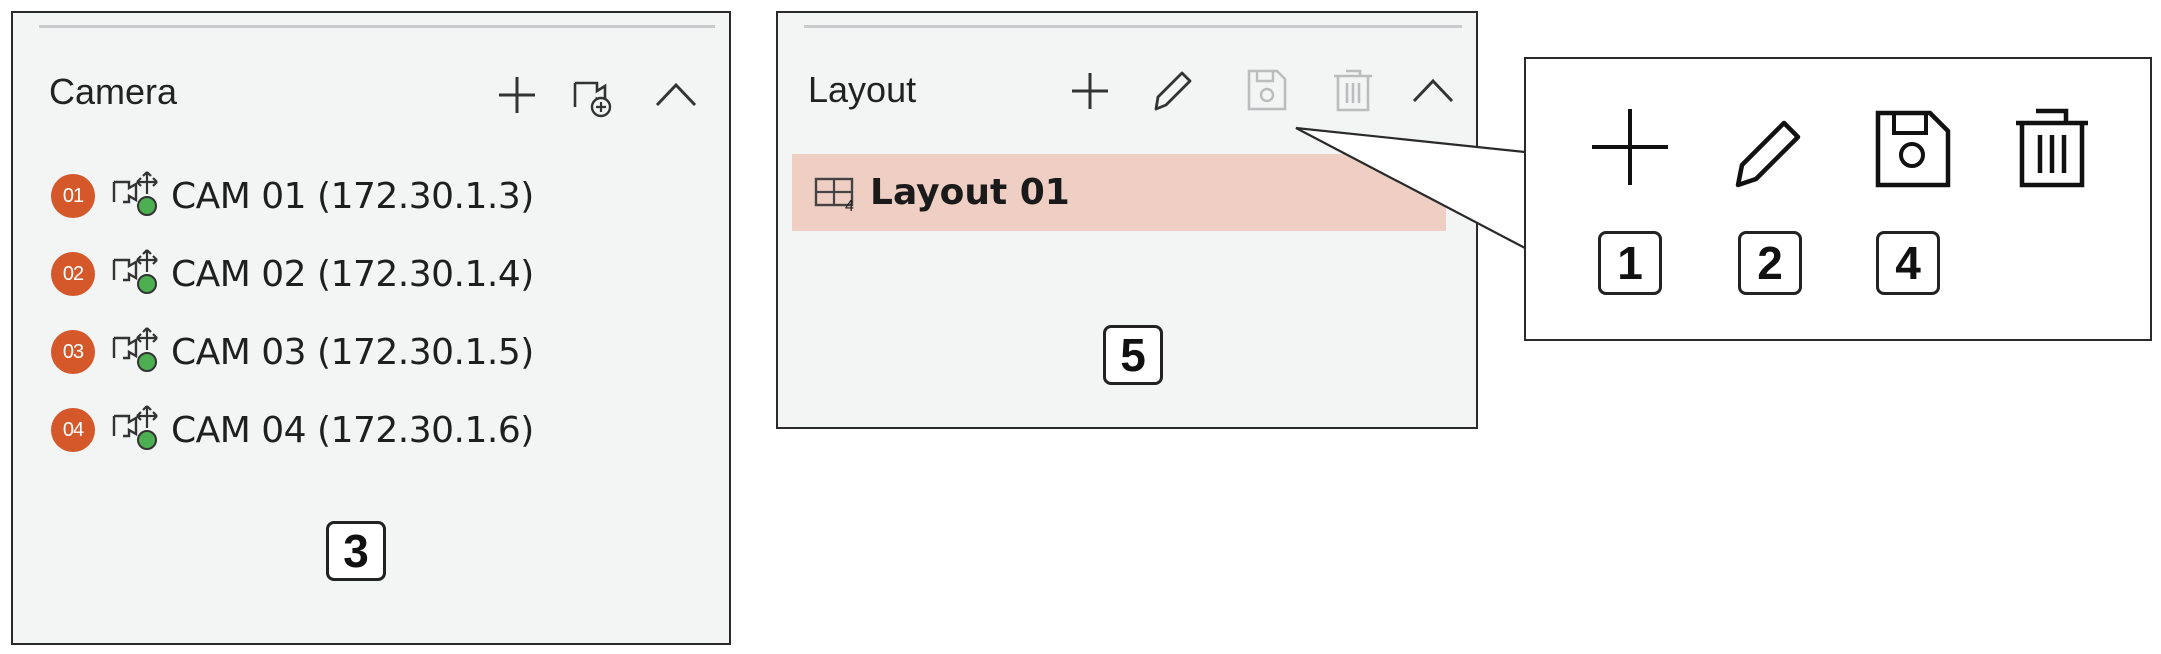 The width and height of the screenshot is (2161, 654). What do you see at coordinates (1630, 147) in the screenshot?
I see `plus-icon` at bounding box center [1630, 147].